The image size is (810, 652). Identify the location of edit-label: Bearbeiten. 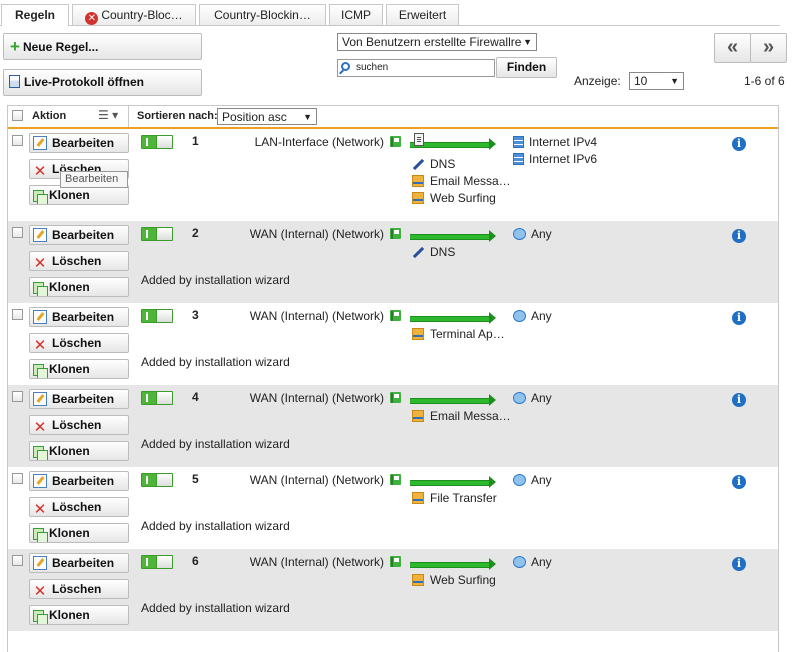
(83, 317).